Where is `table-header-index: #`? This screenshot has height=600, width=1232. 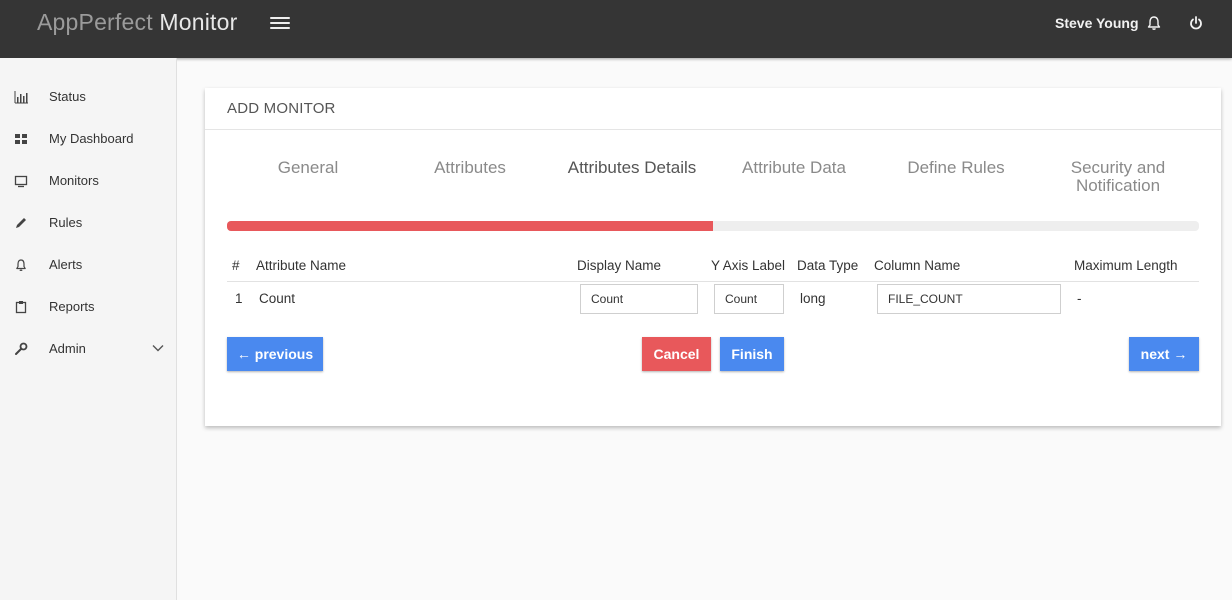 table-header-index: # is located at coordinates (236, 265).